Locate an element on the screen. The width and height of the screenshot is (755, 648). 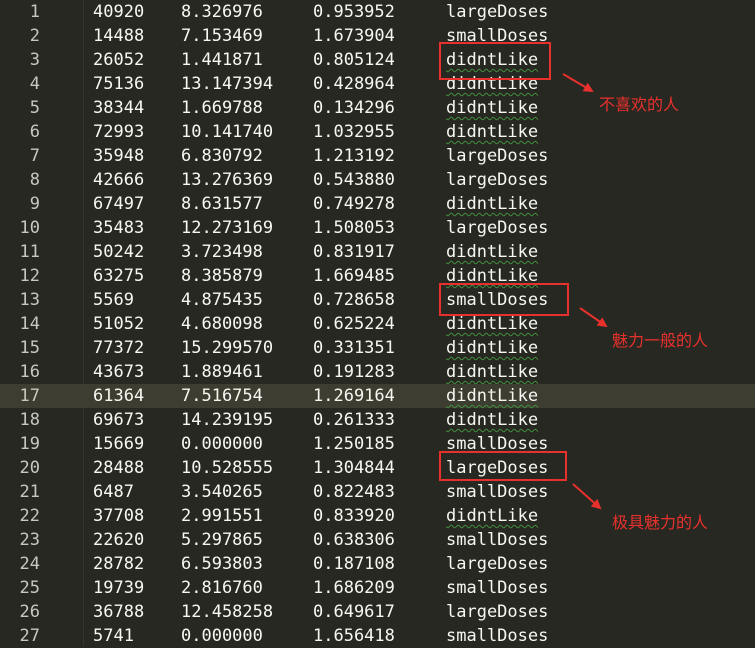
line-number: 3 is located at coordinates (34, 60).